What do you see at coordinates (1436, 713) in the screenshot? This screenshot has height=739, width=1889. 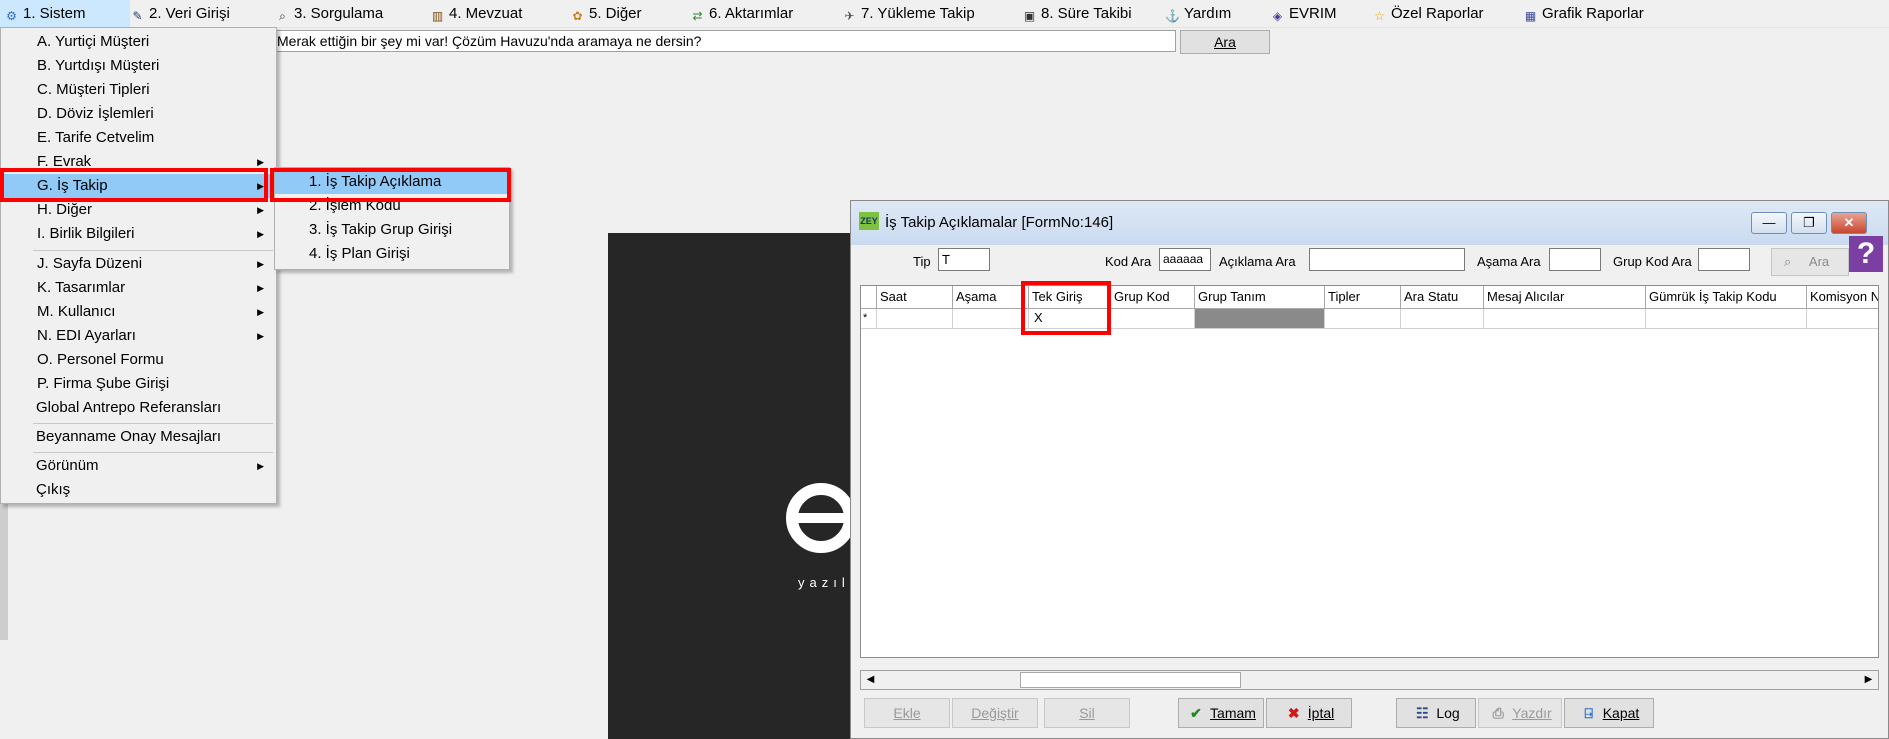 I see `log-button: ☷ Log` at bounding box center [1436, 713].